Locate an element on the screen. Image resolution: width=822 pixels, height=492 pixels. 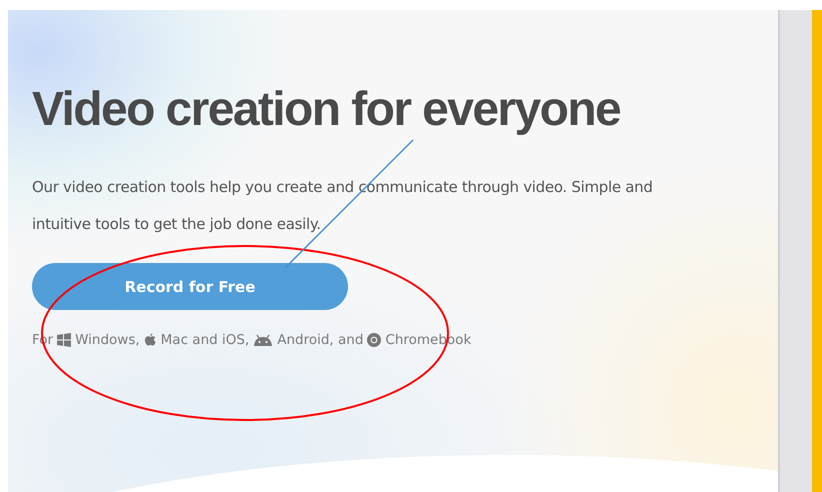
platform-label: Windows, is located at coordinates (107, 340).